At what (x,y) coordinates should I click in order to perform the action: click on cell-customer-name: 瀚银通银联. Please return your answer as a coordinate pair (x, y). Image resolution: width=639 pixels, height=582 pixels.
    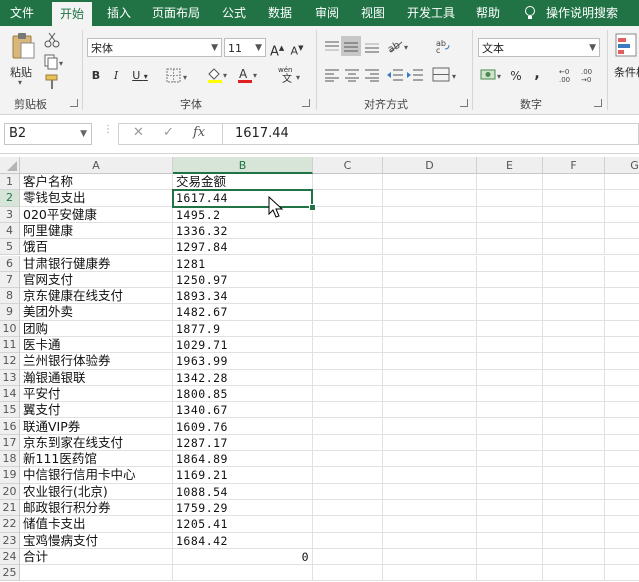
    Looking at the image, I should click on (96, 377).